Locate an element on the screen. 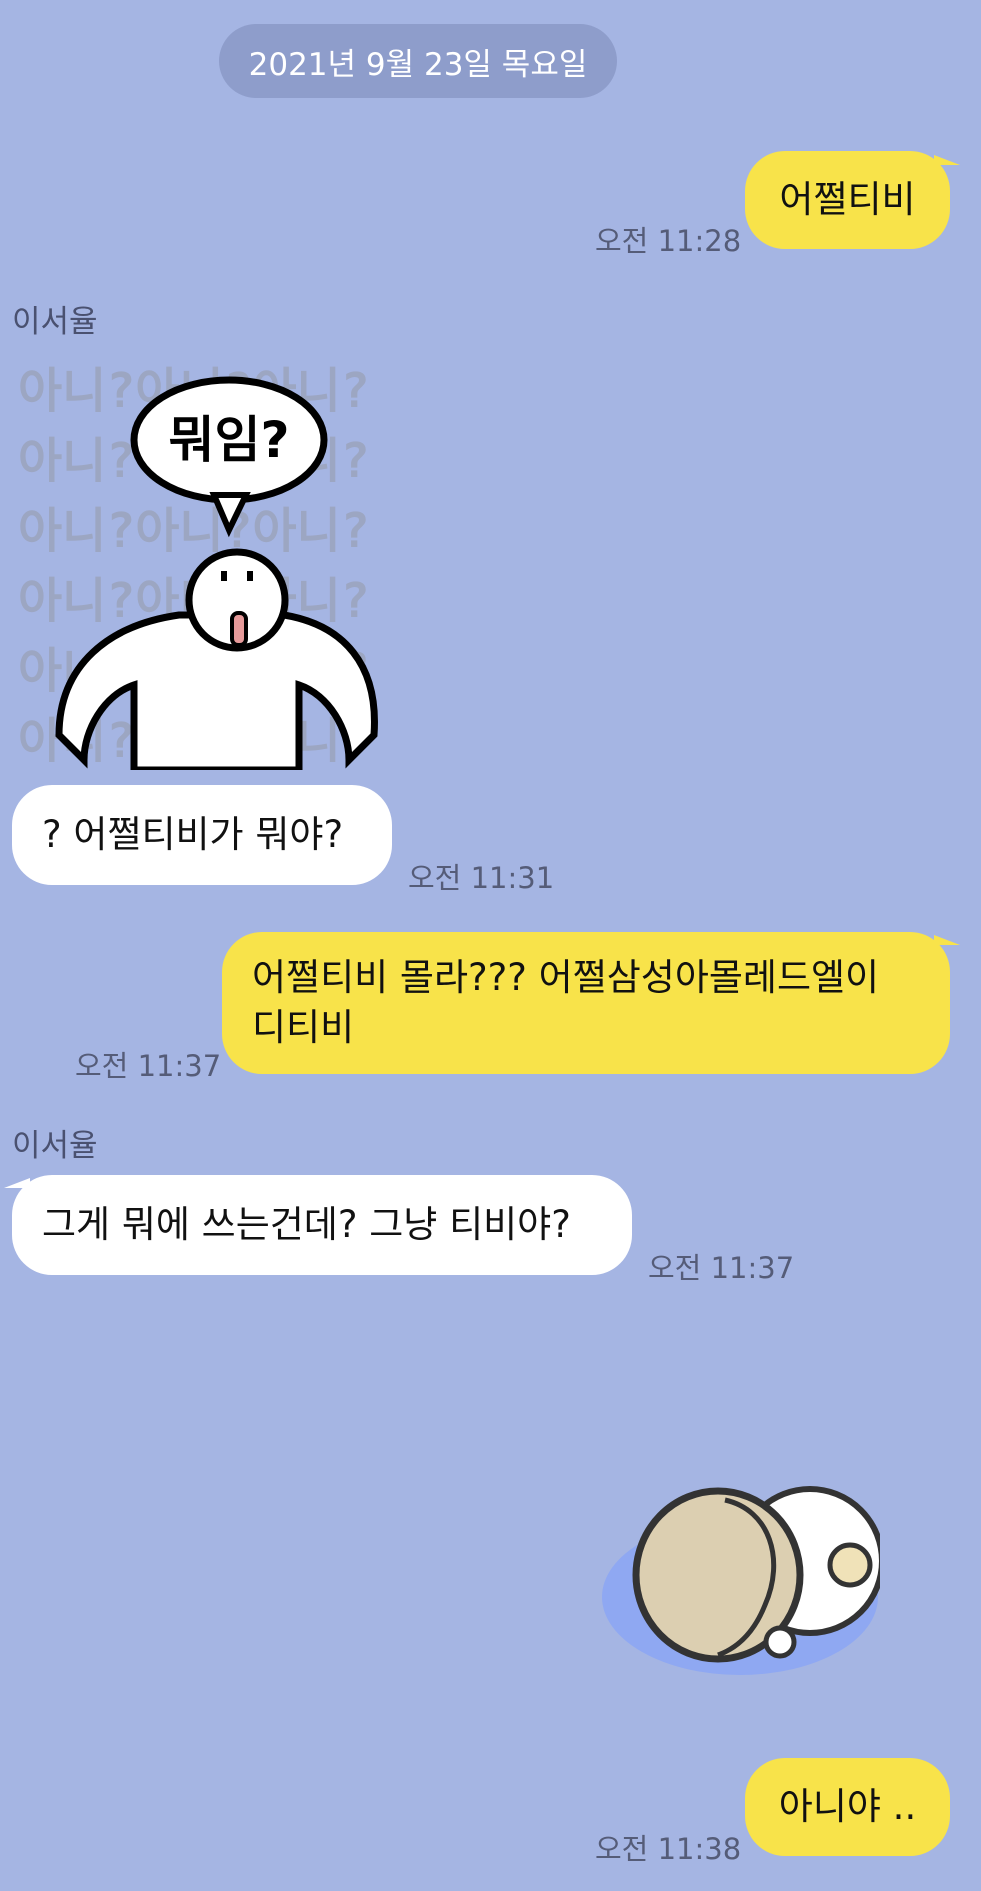 The width and height of the screenshot is (981, 1891). message-text: 아니야 .. is located at coordinates (847, 1806).